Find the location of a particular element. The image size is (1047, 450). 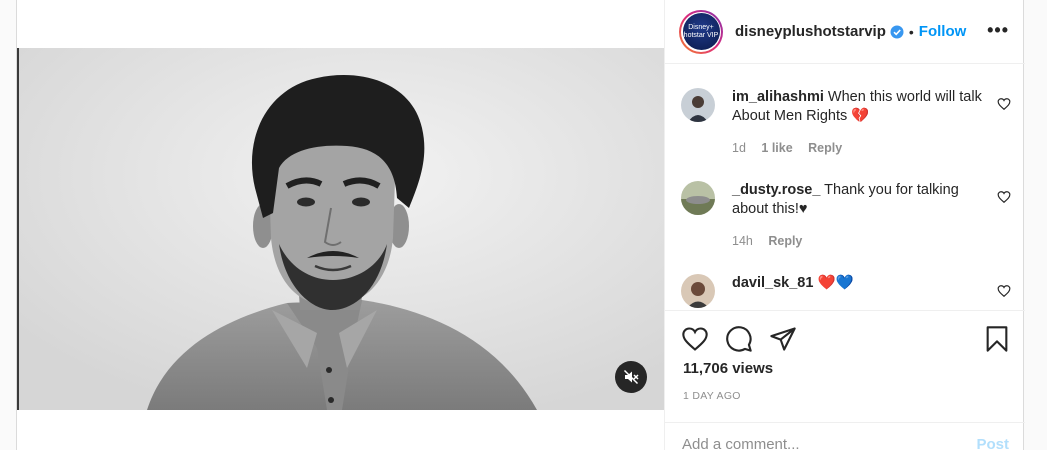

comment-username: davil_sk_81 is located at coordinates (772, 283).